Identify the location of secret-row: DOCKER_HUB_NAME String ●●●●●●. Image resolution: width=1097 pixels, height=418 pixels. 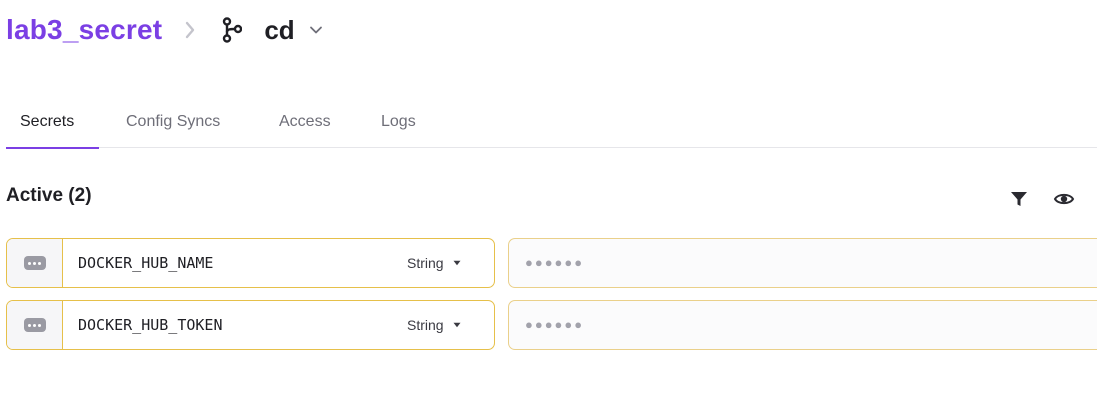
(551, 263).